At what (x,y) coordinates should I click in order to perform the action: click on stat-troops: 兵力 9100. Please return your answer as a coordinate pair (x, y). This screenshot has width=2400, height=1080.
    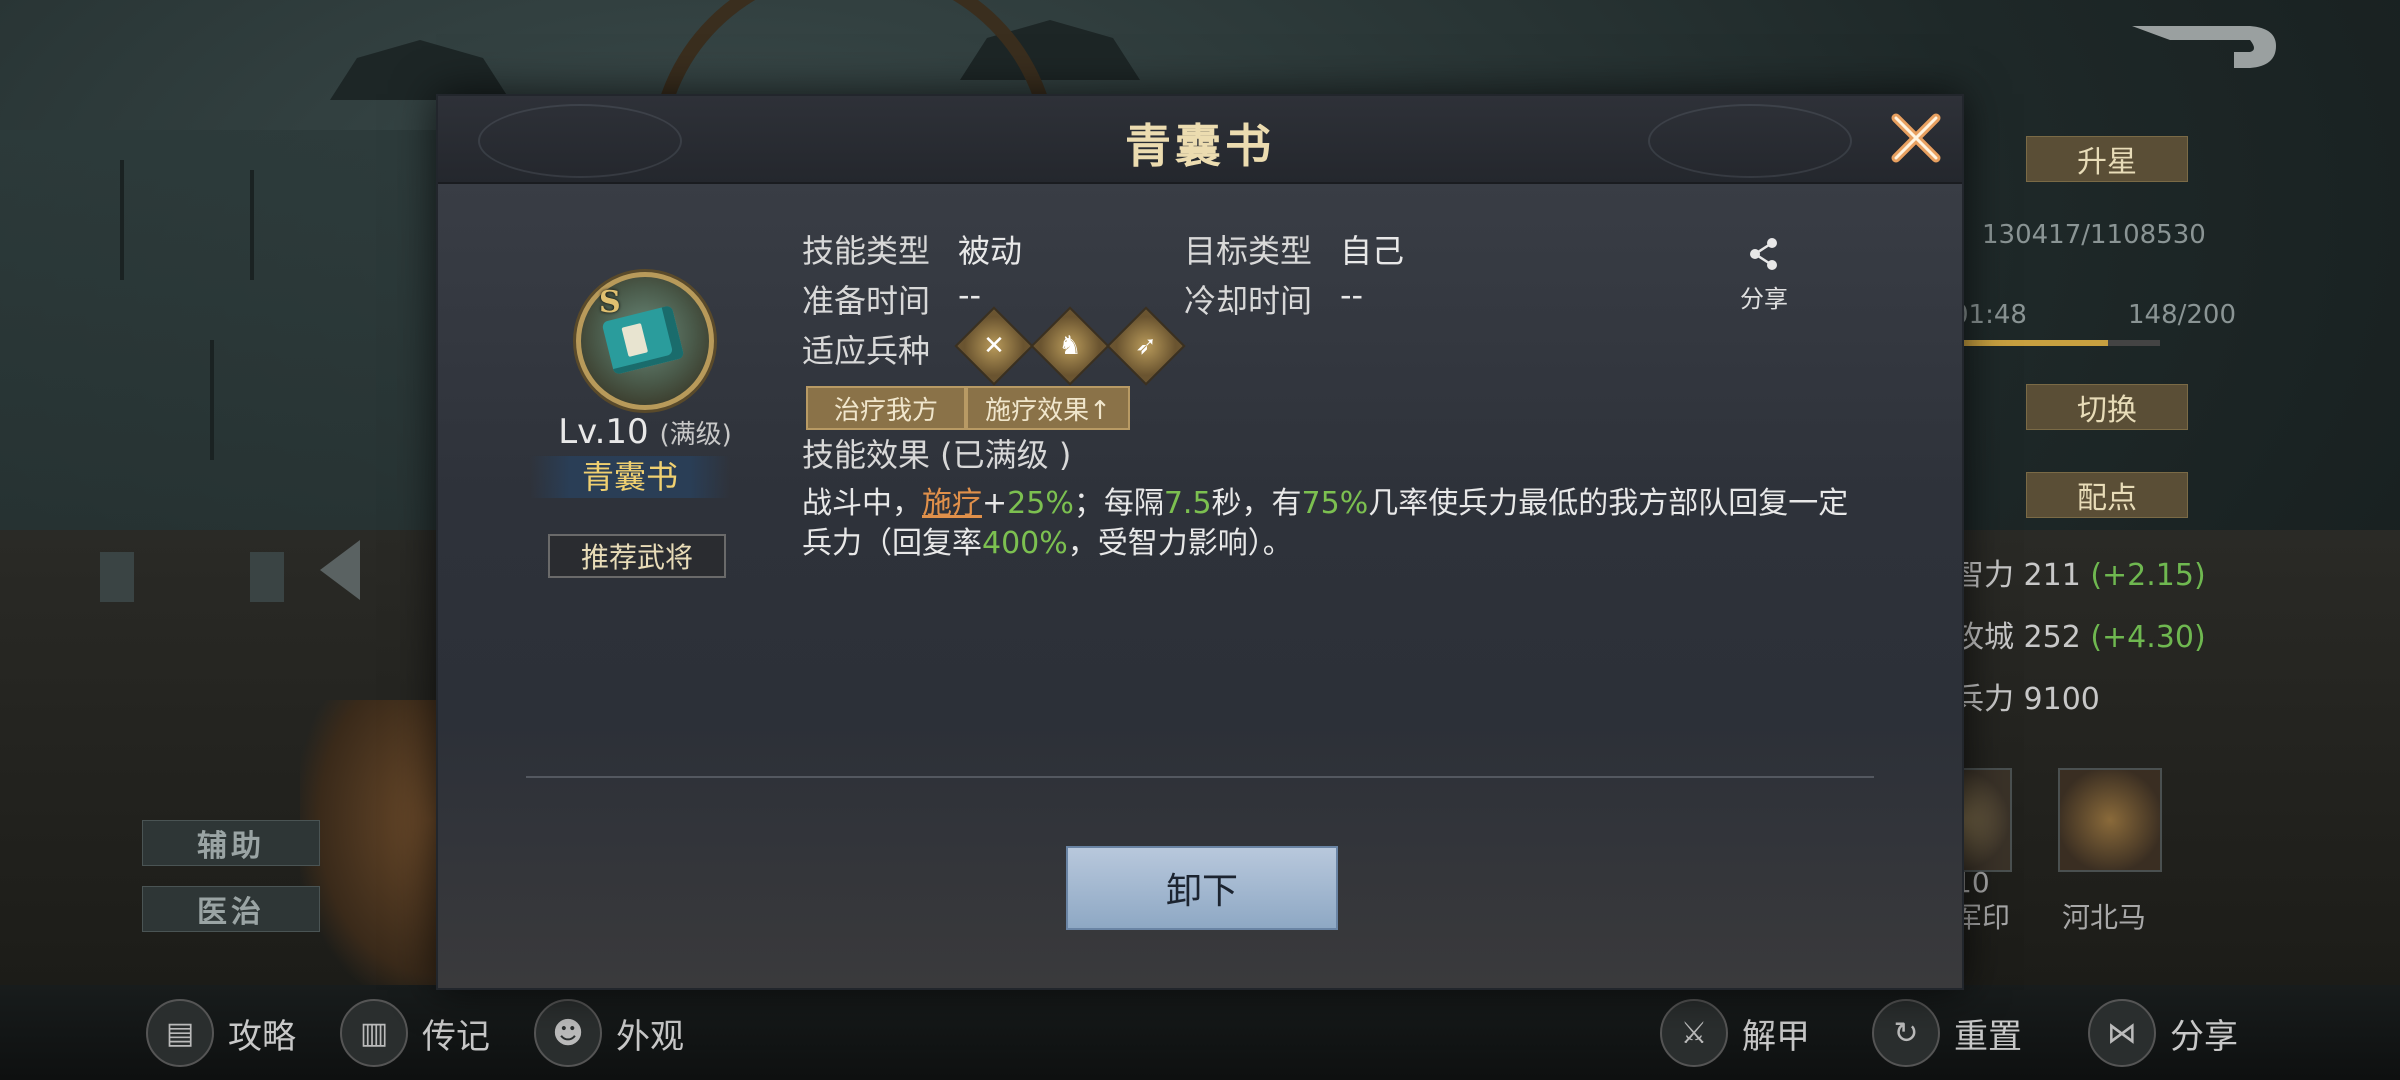
    Looking at the image, I should click on (2027, 696).